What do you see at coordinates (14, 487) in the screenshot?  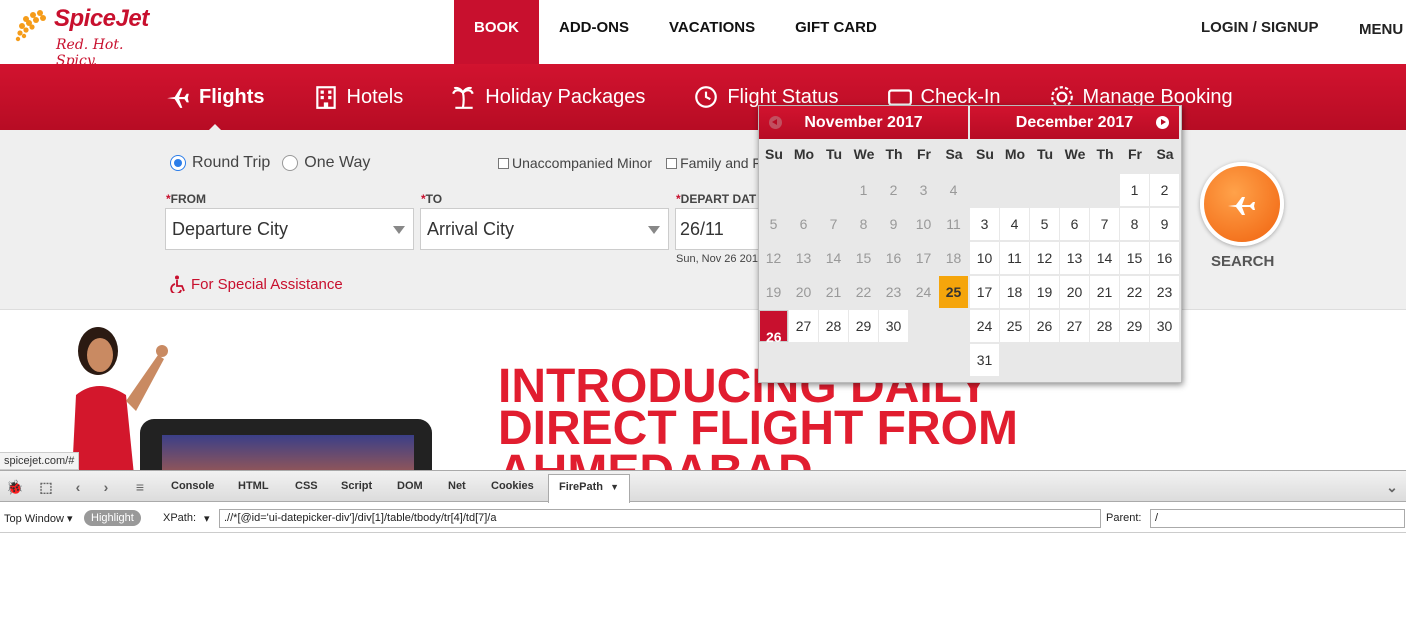 I see `firebug-bug-icon: 🐞` at bounding box center [14, 487].